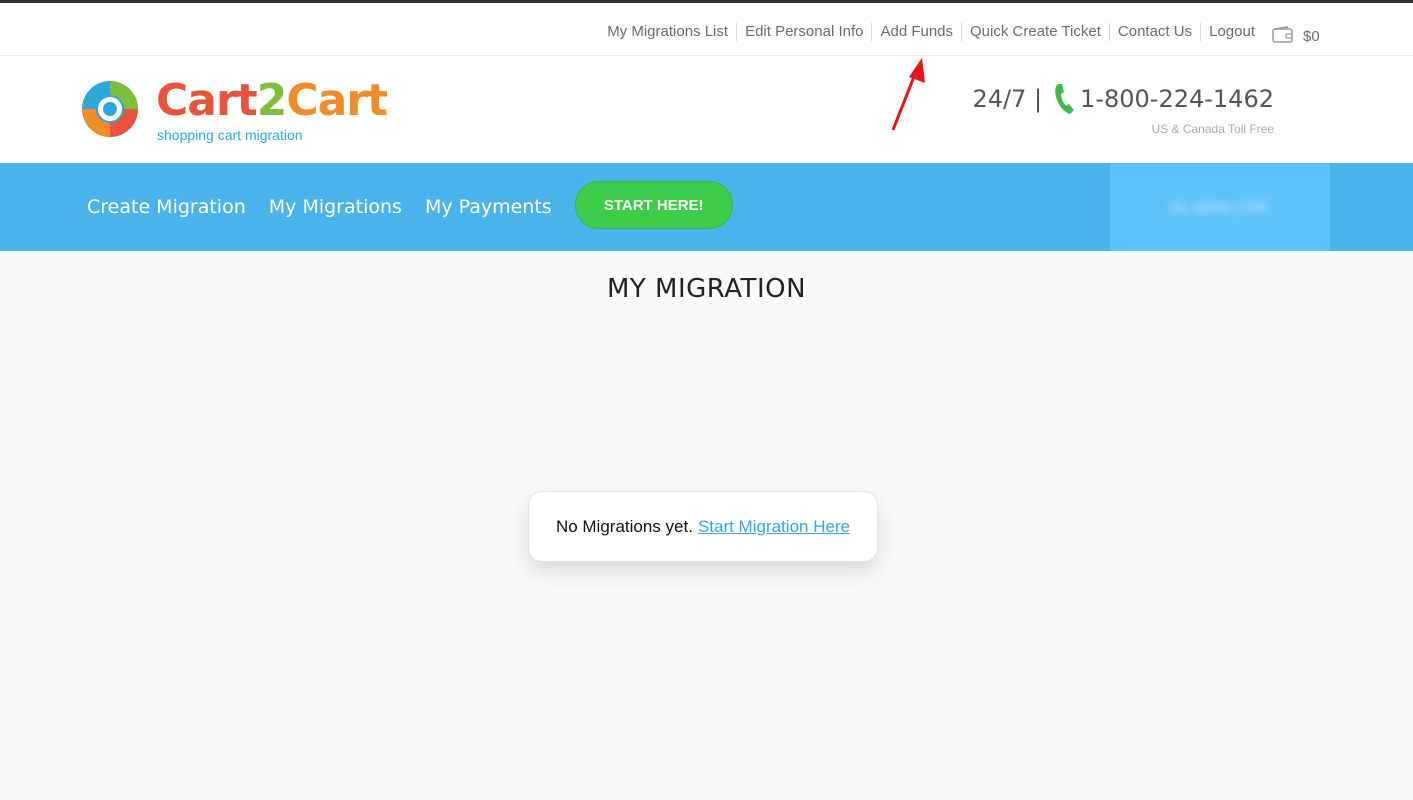 The height and width of the screenshot is (800, 1413). I want to click on empty-state-text: No Migrations yet., so click(624, 526).